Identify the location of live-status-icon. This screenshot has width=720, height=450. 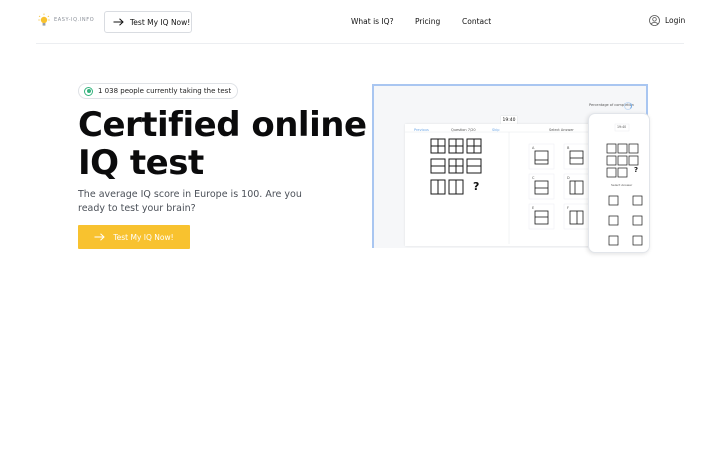
(88, 91).